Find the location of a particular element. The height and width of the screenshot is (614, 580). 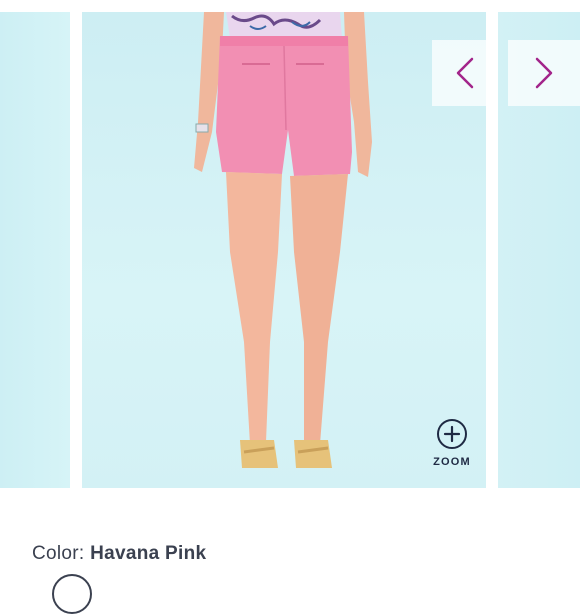

chevron-left-icon is located at coordinates (465, 73).